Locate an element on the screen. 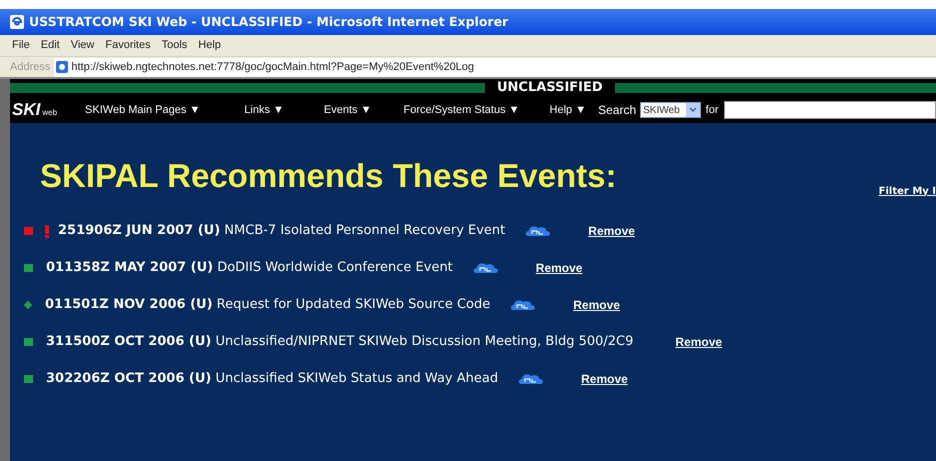  classification-label: UNCLASSIFIED is located at coordinates (550, 88).